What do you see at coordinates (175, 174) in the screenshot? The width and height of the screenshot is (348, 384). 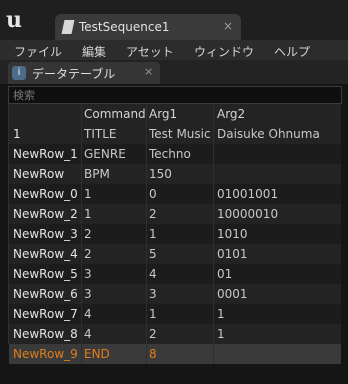 I see `table-row: NewRow BPM 150` at bounding box center [175, 174].